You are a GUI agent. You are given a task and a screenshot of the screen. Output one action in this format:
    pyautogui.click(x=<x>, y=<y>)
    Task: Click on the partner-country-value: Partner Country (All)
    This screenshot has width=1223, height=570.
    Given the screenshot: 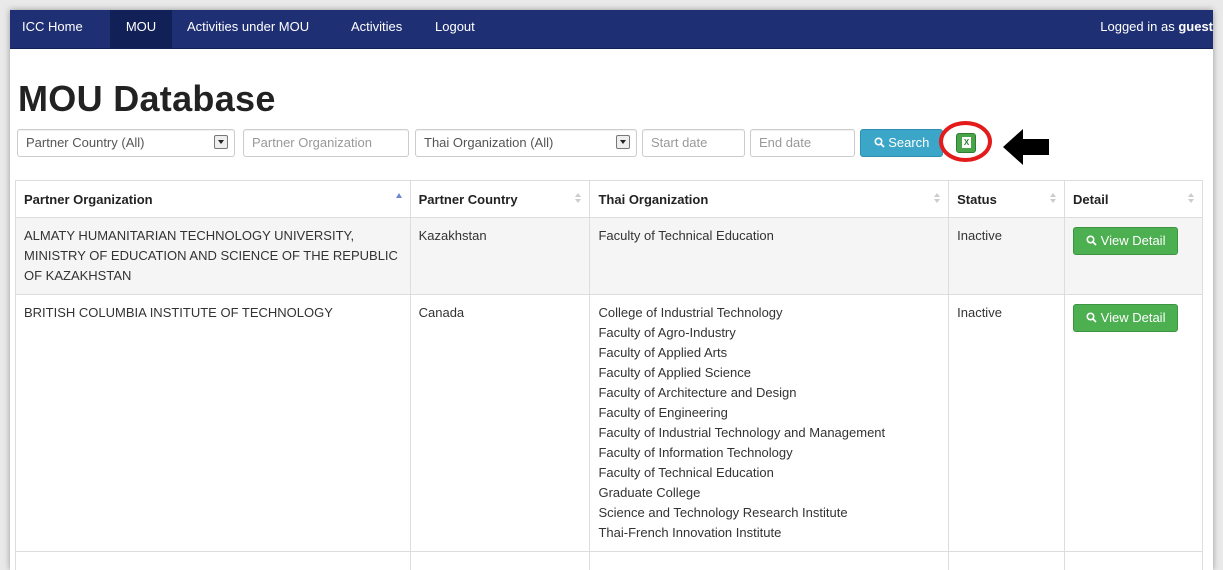 What is the action you would take?
    pyautogui.click(x=85, y=142)
    